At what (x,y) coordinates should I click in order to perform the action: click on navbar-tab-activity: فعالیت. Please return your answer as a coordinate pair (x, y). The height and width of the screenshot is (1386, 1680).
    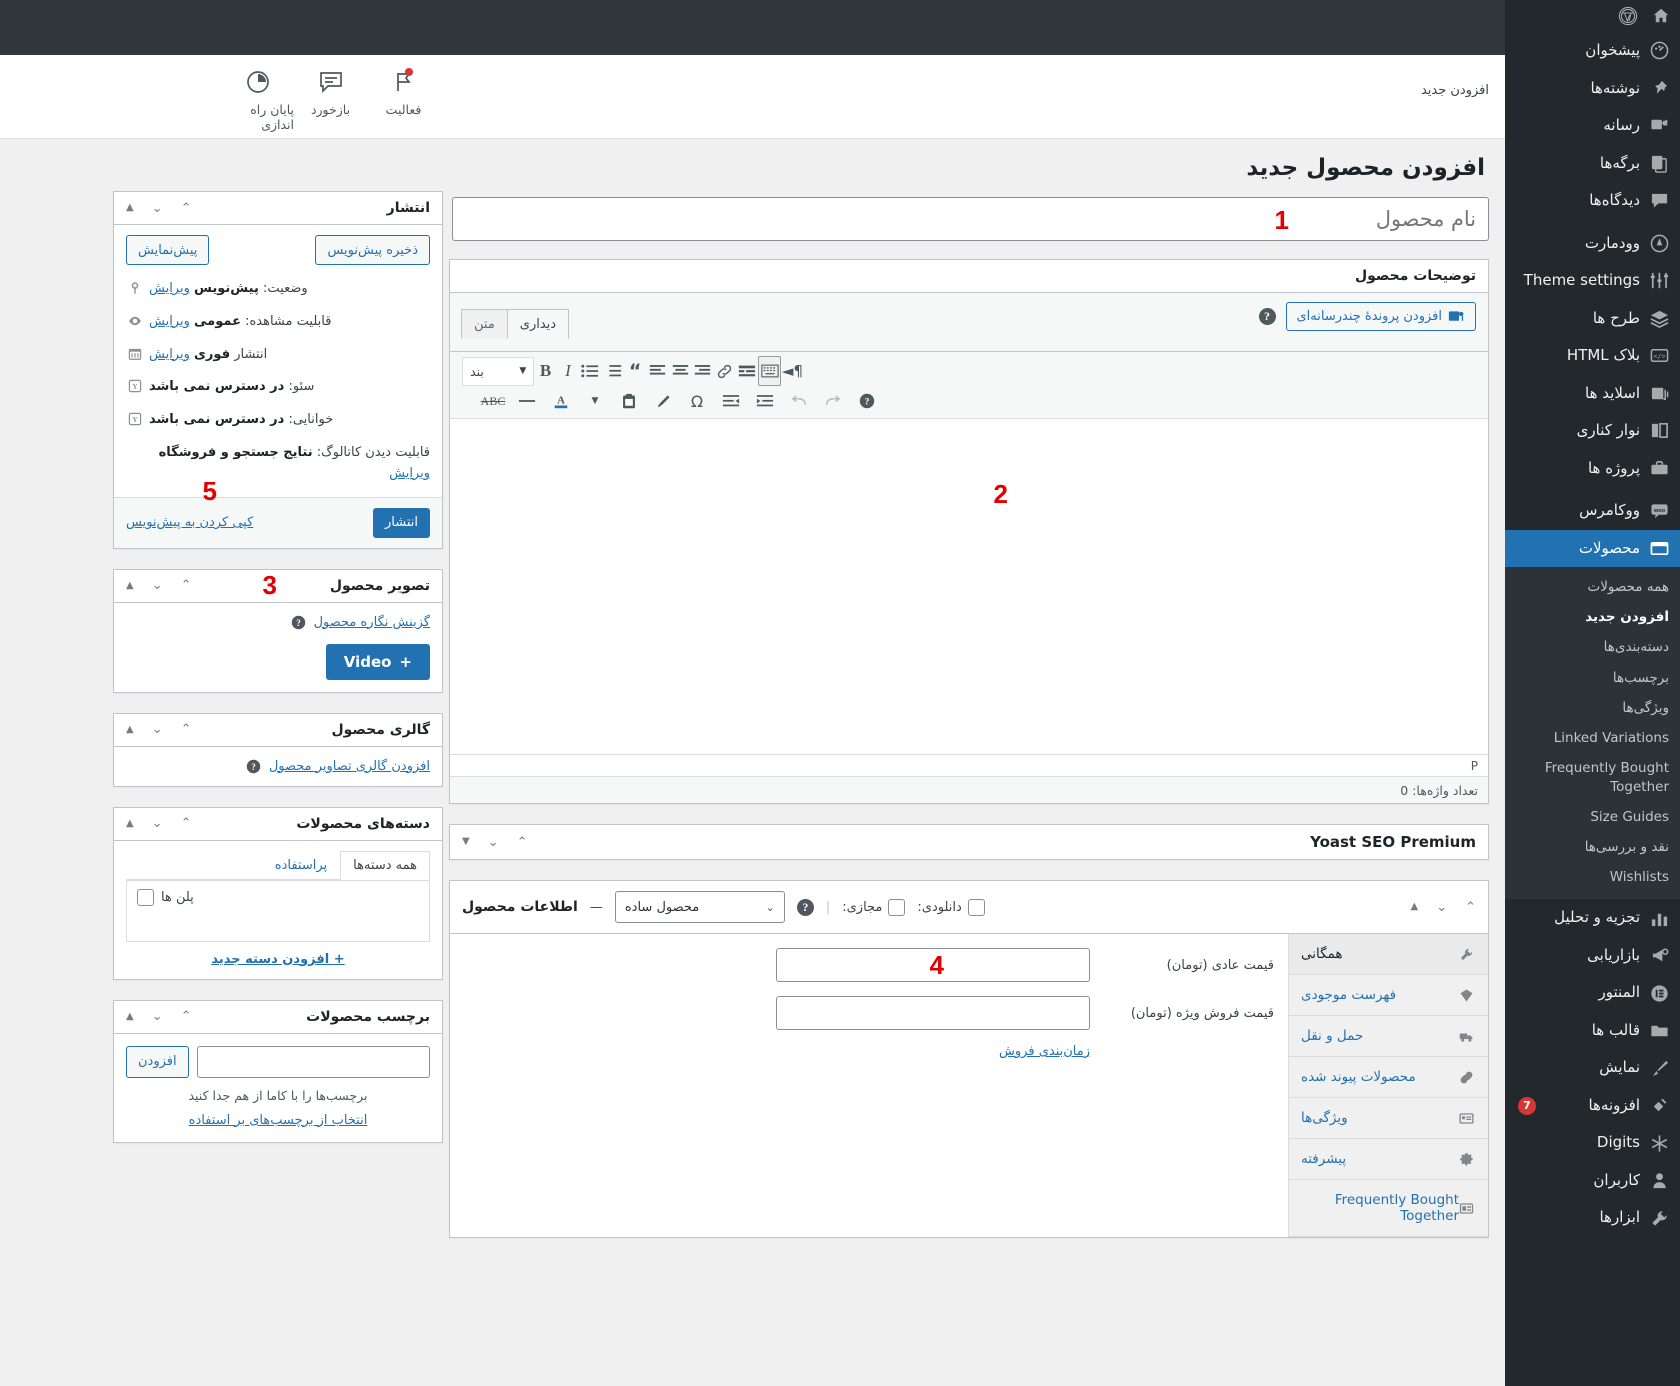
    Looking at the image, I should click on (403, 99).